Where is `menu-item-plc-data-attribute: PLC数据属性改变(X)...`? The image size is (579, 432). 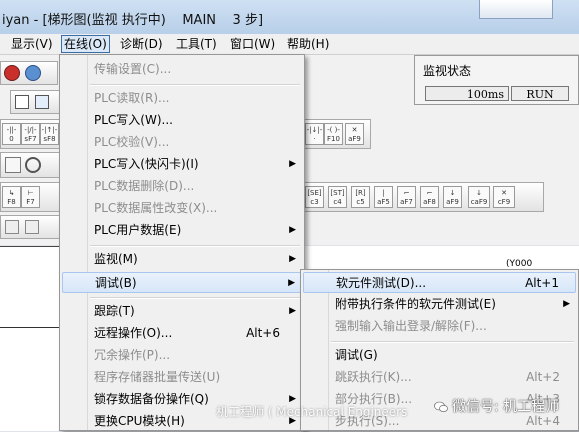 menu-item-plc-data-attribute: PLC数据属性改变(X)... is located at coordinates (182, 208).